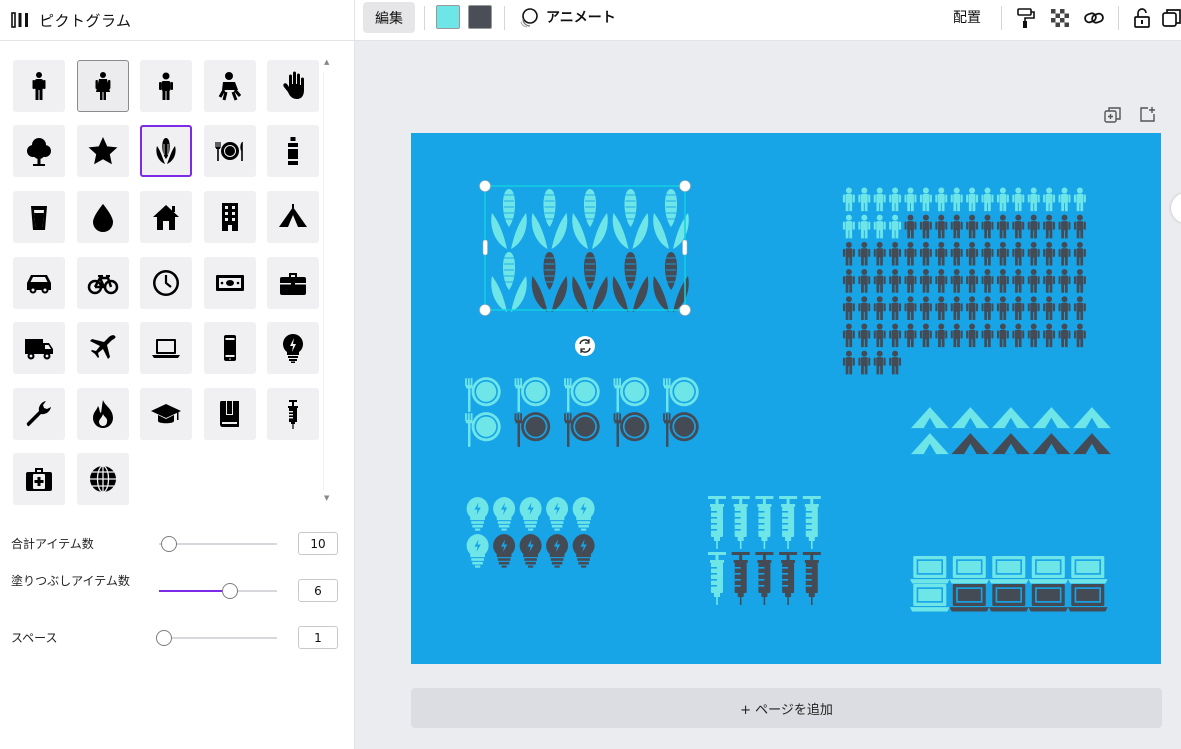 The width and height of the screenshot is (1181, 749). I want to click on pictogram-tile-person, so click(39, 86).